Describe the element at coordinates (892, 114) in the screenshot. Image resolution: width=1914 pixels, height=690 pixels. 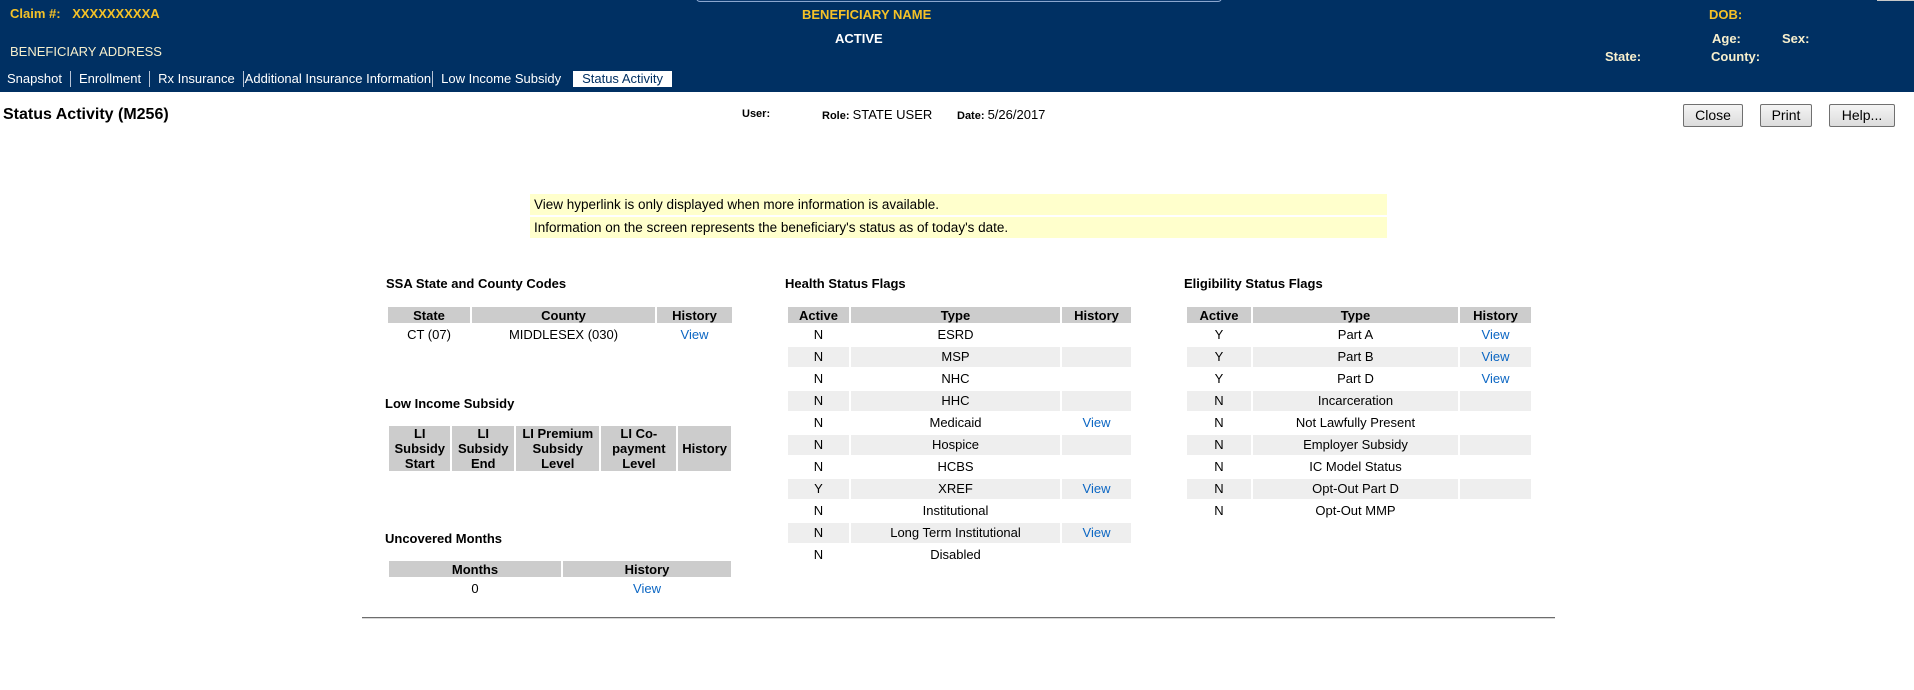
I see `role-value: STATE USER` at that location.